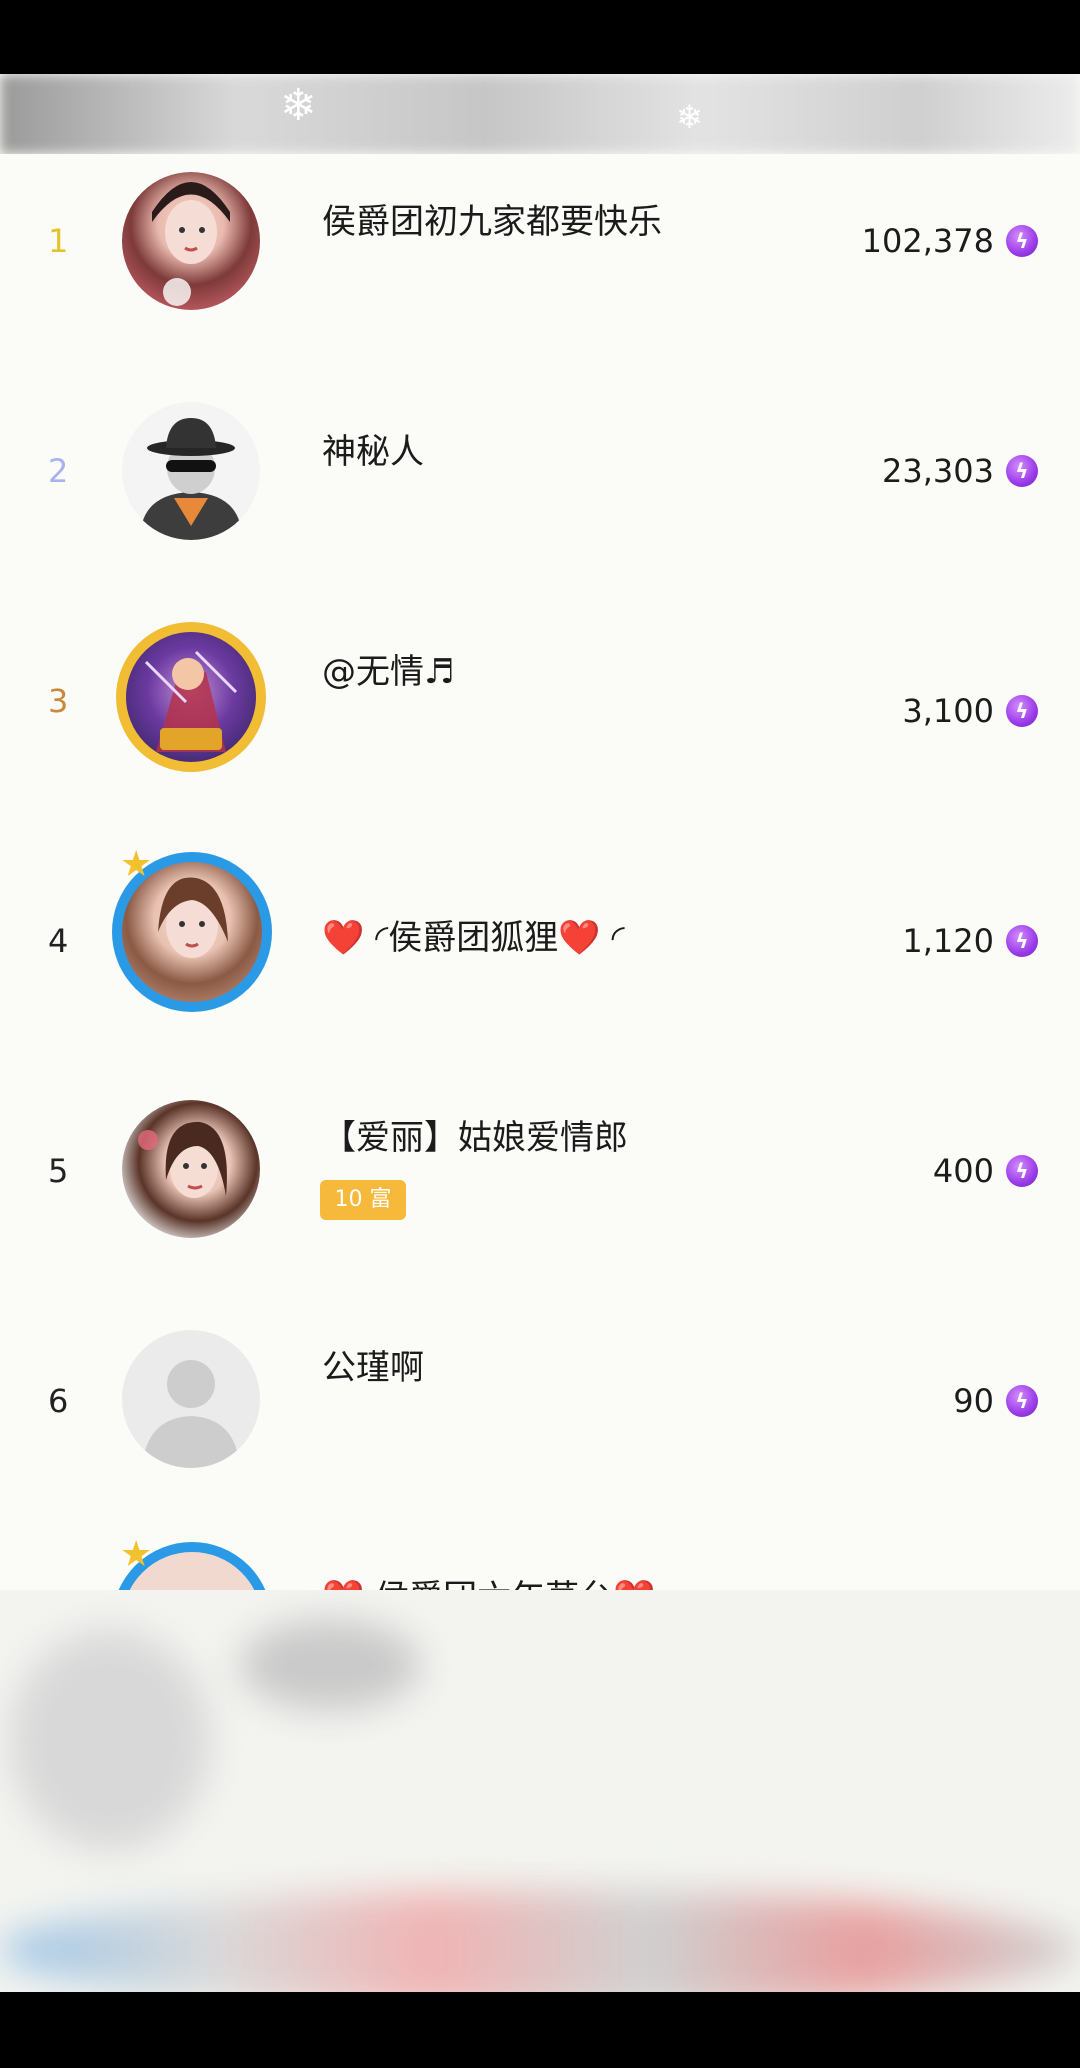 The height and width of the screenshot is (2068, 1080). I want to click on bottom-black-bar, so click(540, 2030).